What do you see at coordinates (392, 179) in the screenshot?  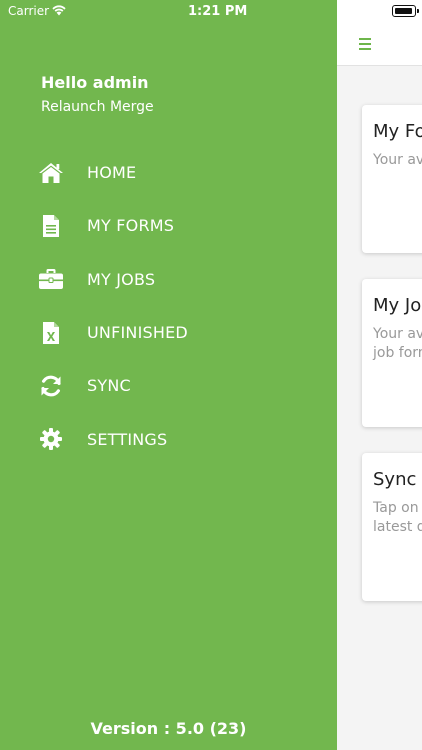 I see `card-my-forms: My Fo Your av` at bounding box center [392, 179].